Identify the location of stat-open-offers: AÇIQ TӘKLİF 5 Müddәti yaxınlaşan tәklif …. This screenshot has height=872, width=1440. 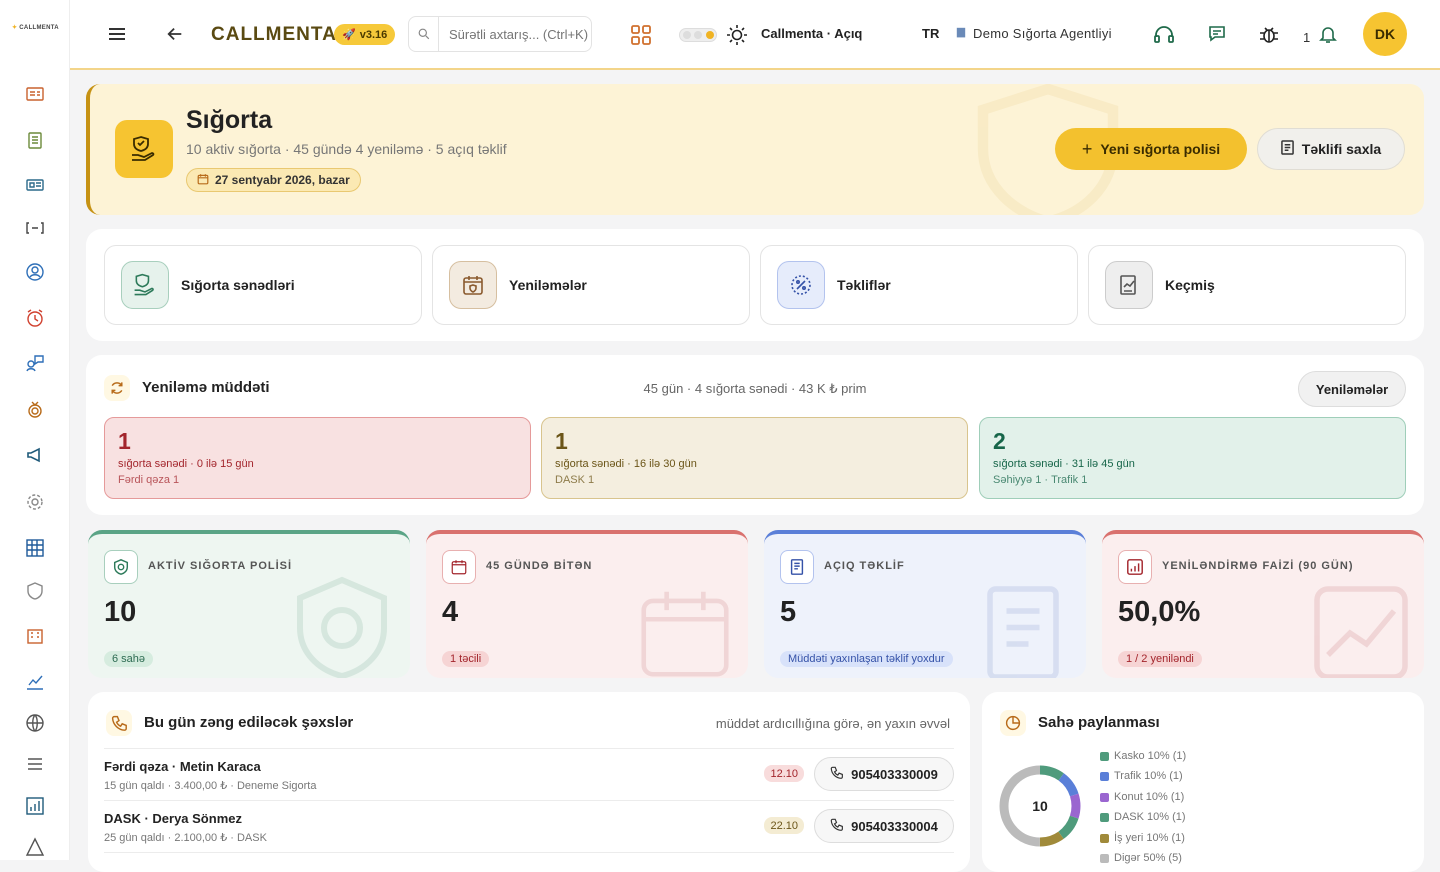
(925, 604).